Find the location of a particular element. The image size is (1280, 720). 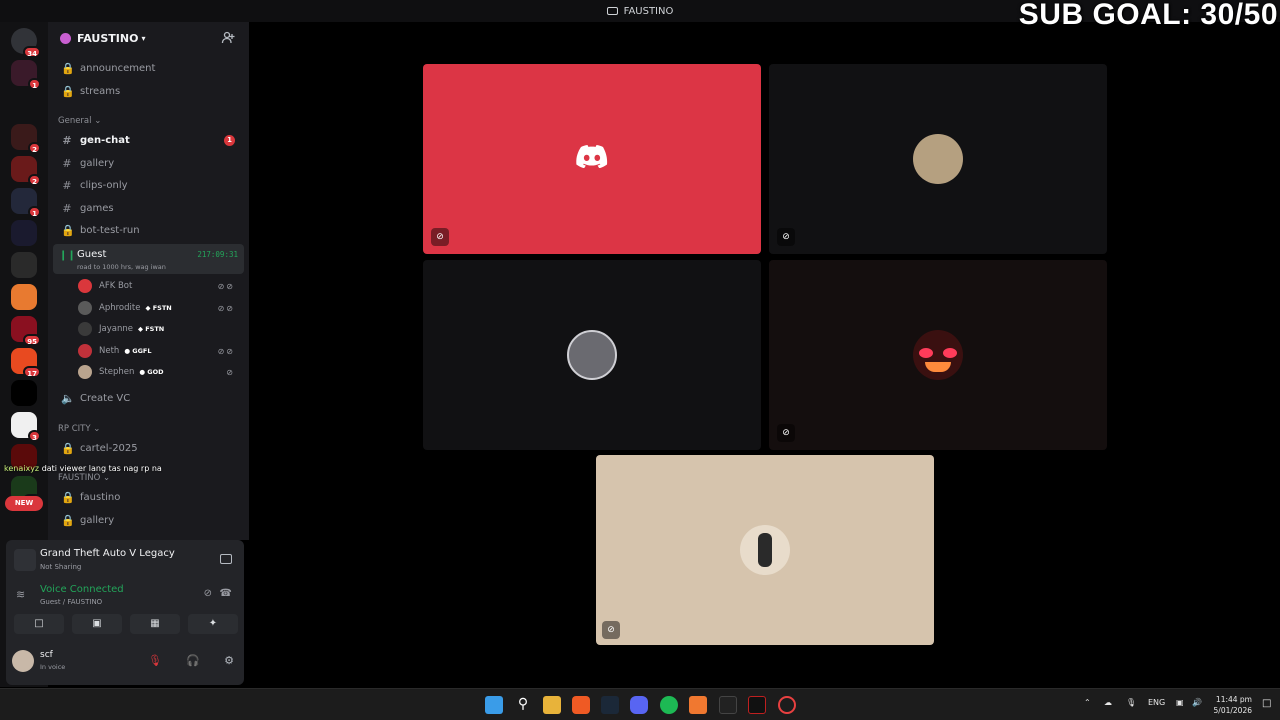

video-tile is located at coordinates (592, 355).